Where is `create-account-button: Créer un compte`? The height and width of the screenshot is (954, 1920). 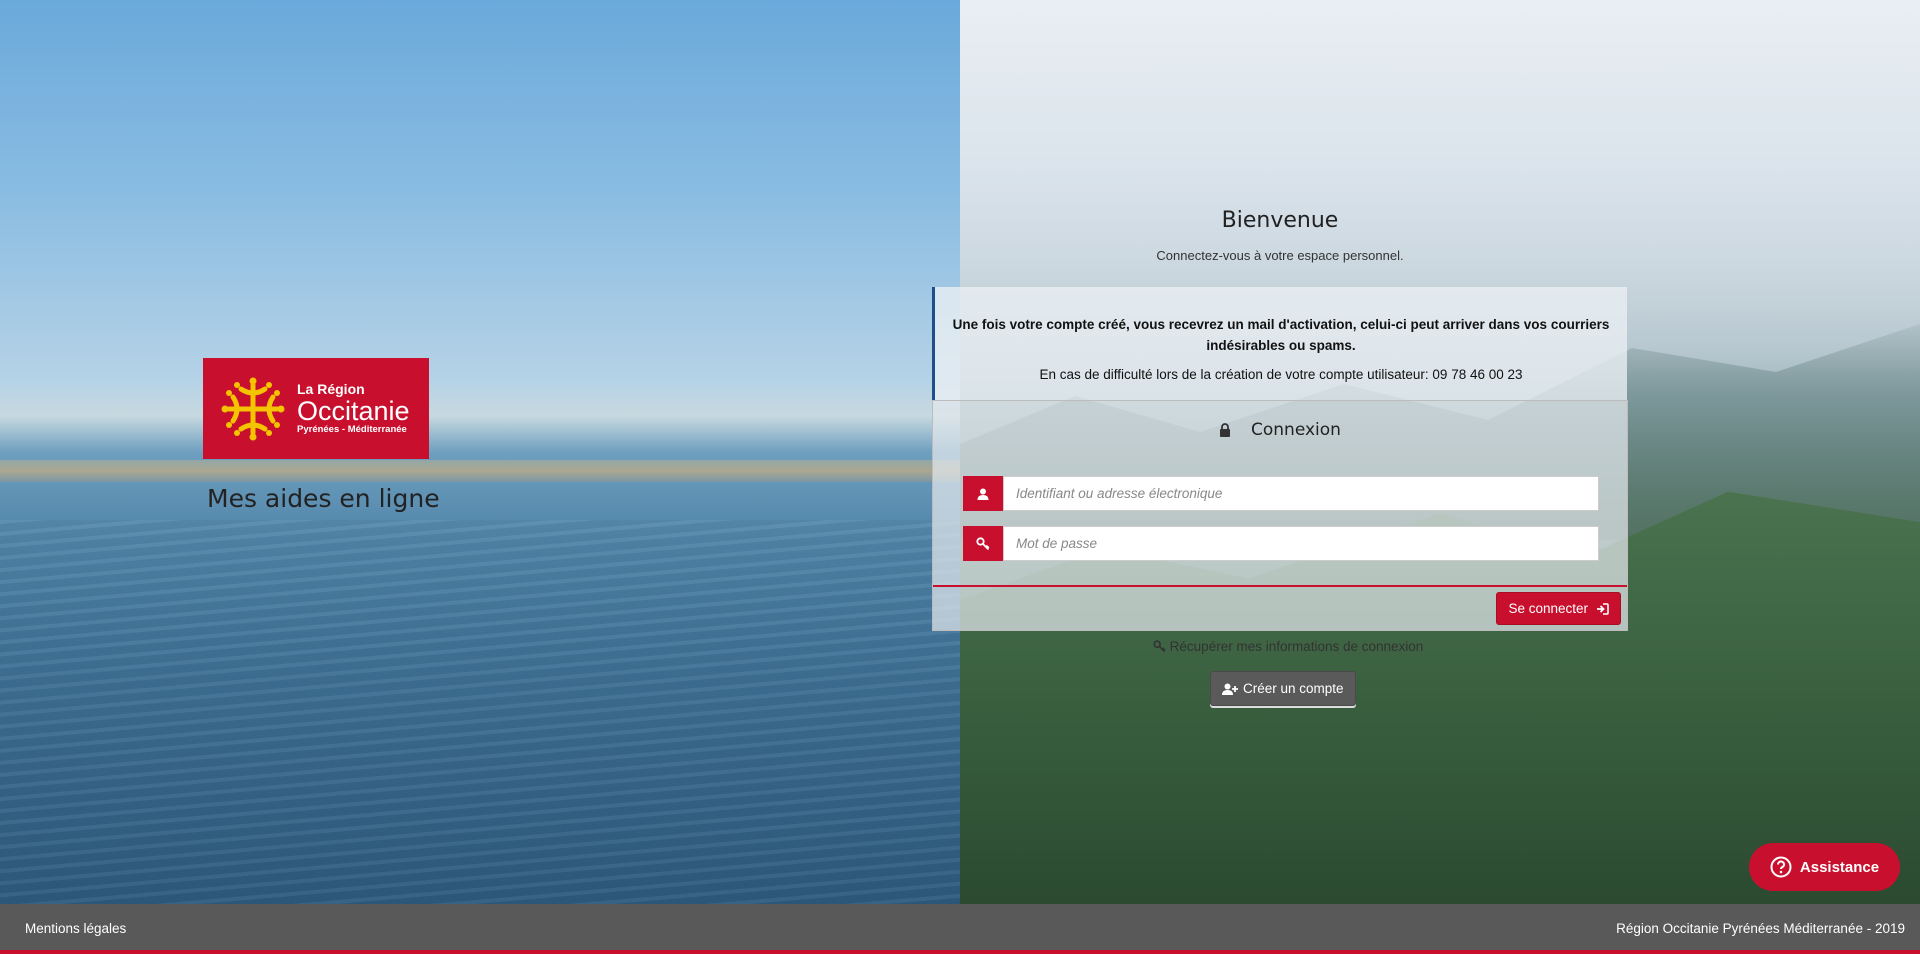
create-account-button: Créer un compte is located at coordinates (1283, 688).